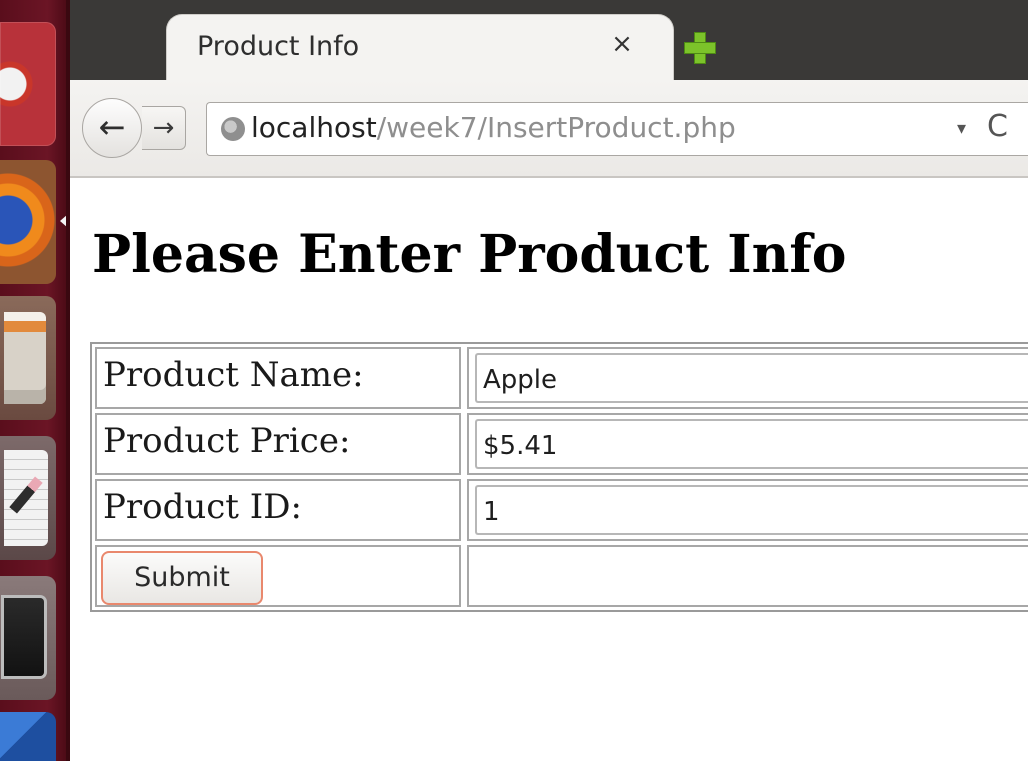 This screenshot has width=1028, height=761. I want to click on launcher, so click(34, 380).